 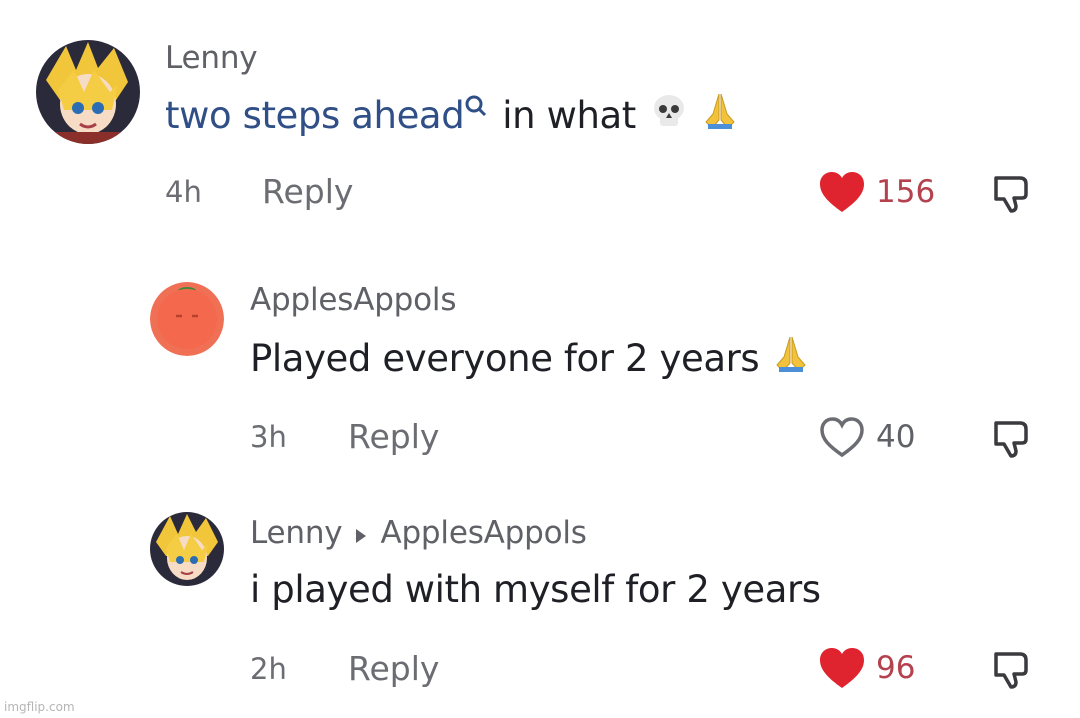 What do you see at coordinates (315, 115) in the screenshot?
I see `search-link-text: two steps ahead` at bounding box center [315, 115].